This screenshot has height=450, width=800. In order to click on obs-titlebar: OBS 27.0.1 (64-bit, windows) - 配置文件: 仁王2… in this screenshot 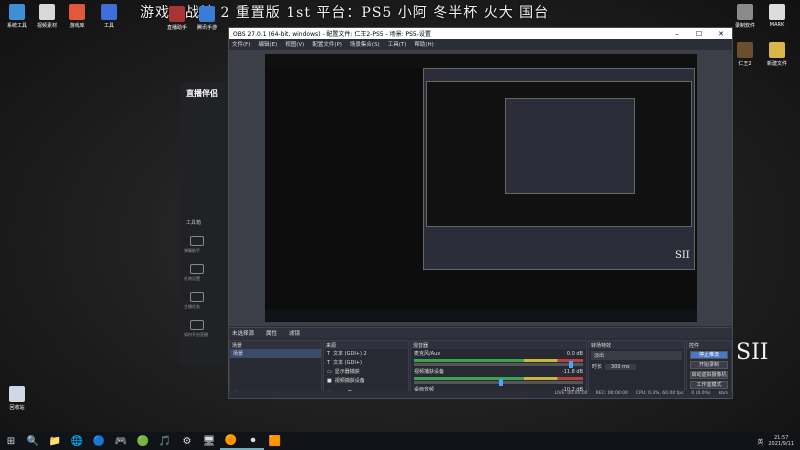, I will do `click(480, 33)`.